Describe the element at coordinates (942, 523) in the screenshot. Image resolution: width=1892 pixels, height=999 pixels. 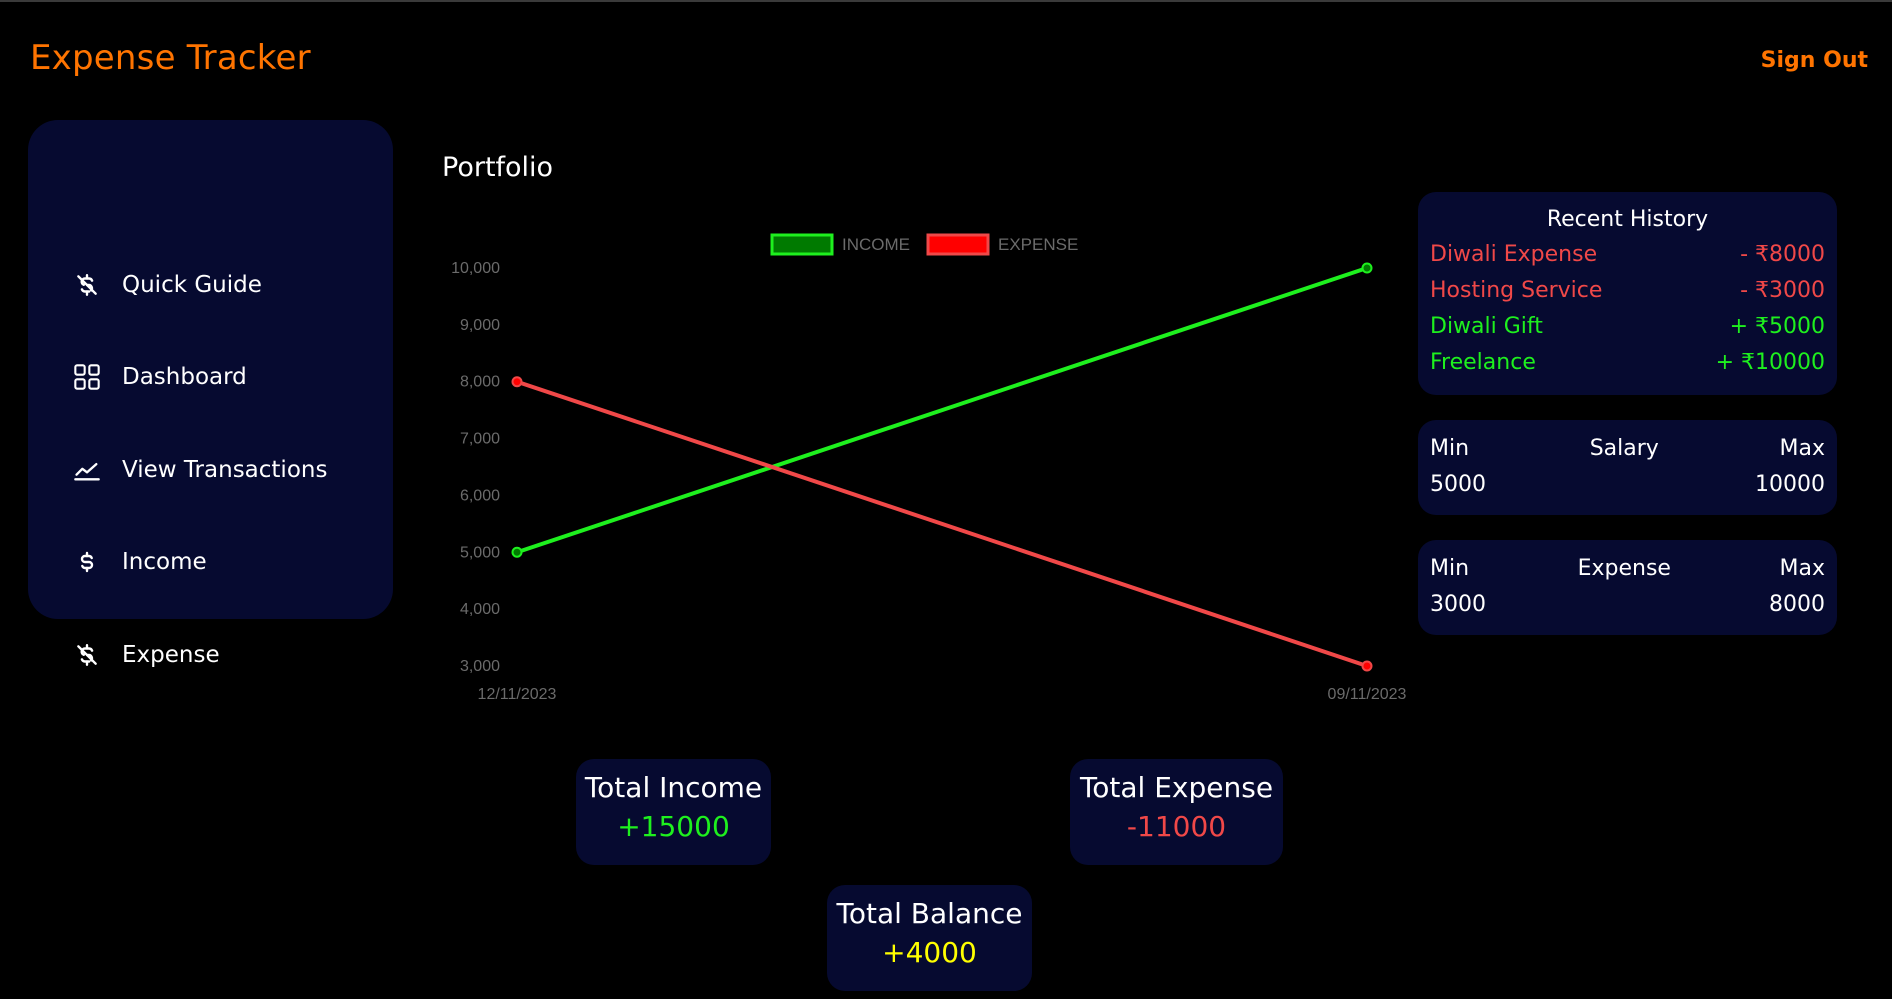
I see `series-line-expense` at that location.